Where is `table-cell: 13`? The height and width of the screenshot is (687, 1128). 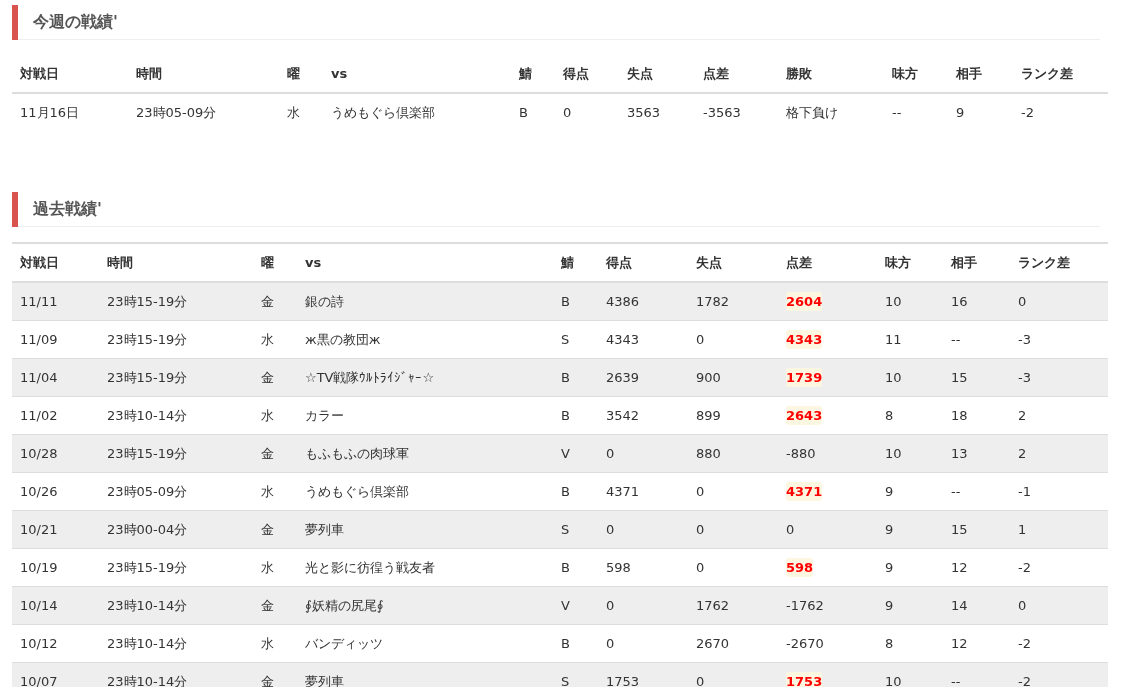
table-cell: 13 is located at coordinates (976, 453).